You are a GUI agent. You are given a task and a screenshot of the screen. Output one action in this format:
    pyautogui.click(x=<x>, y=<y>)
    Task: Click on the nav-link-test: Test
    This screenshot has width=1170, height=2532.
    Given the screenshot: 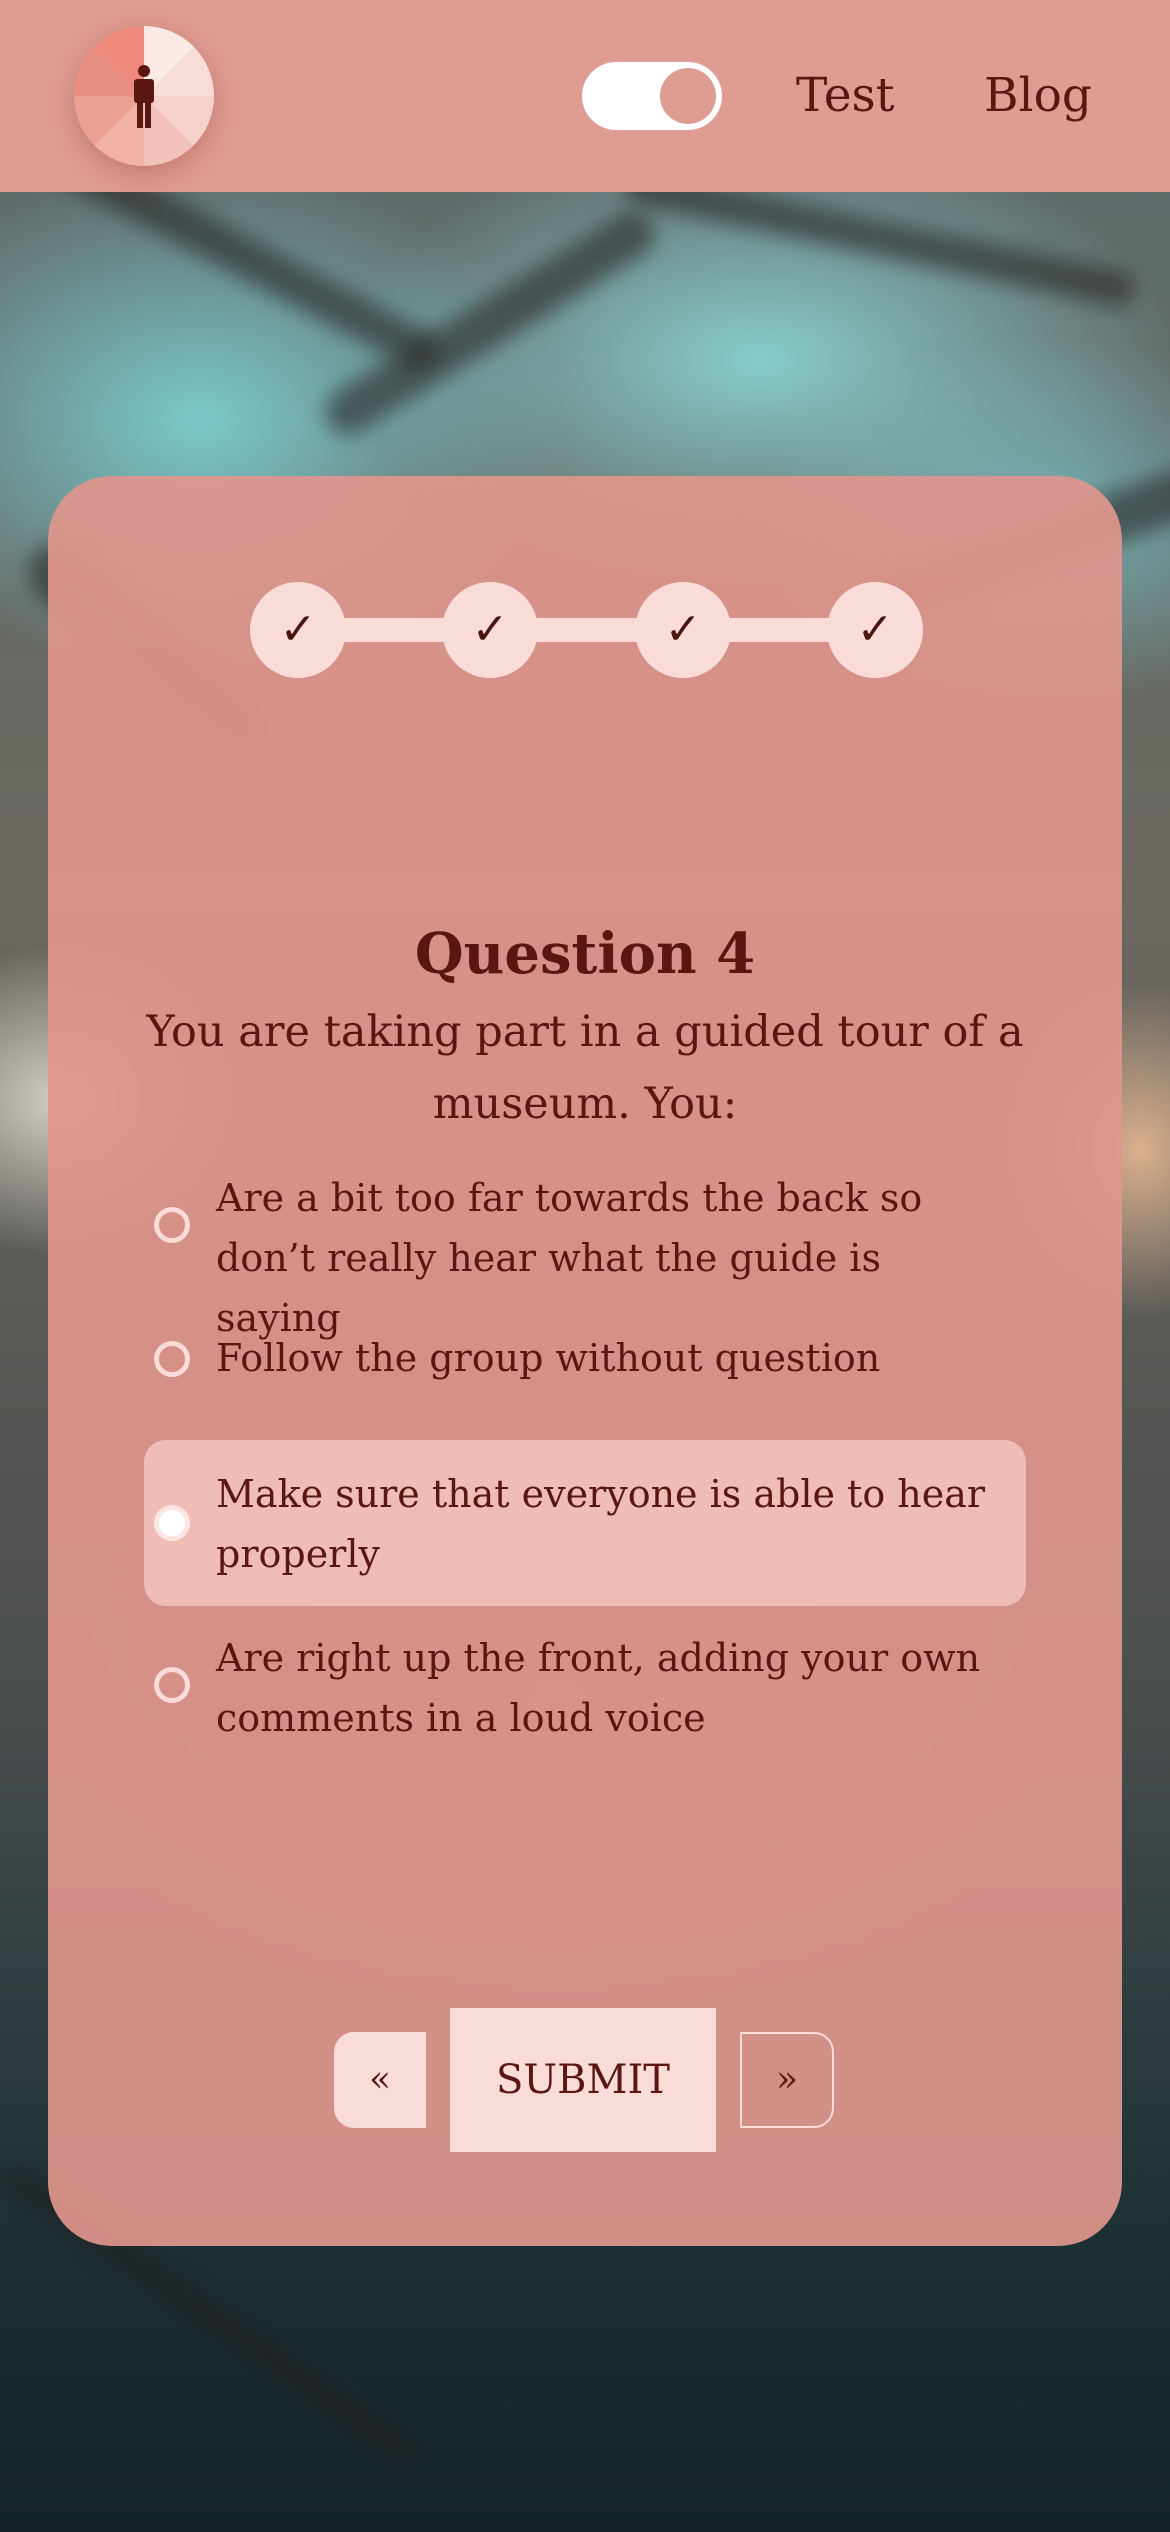 What is the action you would take?
    pyautogui.click(x=845, y=96)
    